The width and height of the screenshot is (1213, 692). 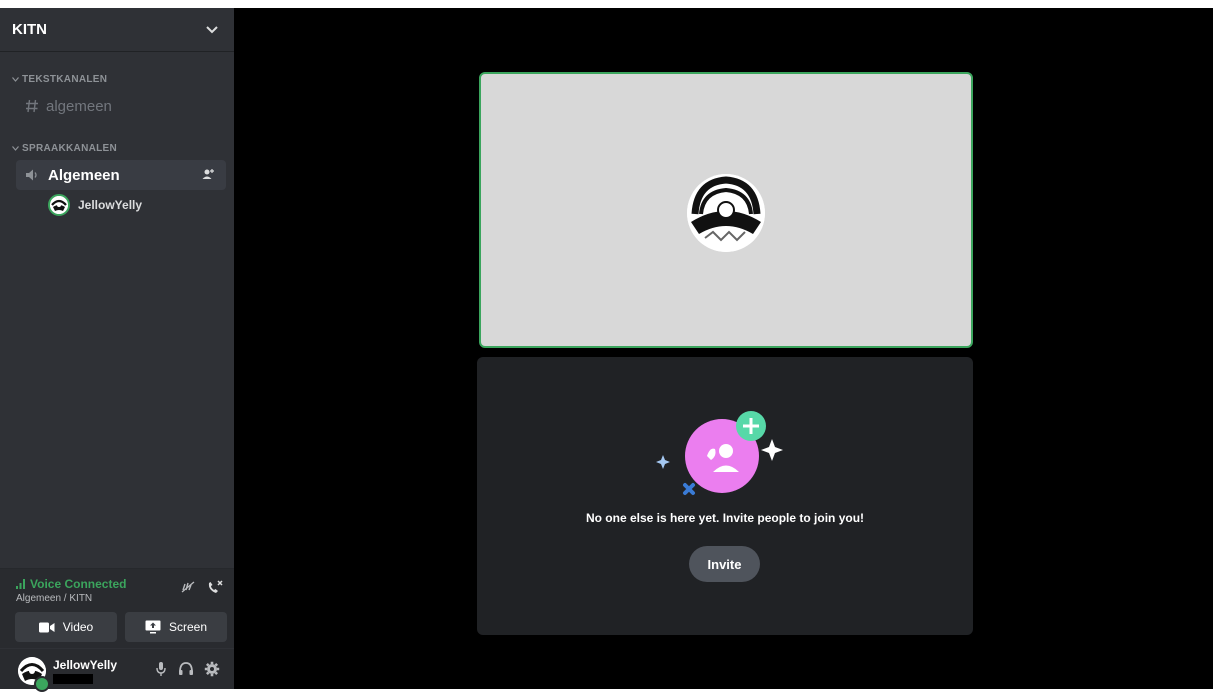 What do you see at coordinates (117, 30) in the screenshot?
I see `server-header: KITN` at bounding box center [117, 30].